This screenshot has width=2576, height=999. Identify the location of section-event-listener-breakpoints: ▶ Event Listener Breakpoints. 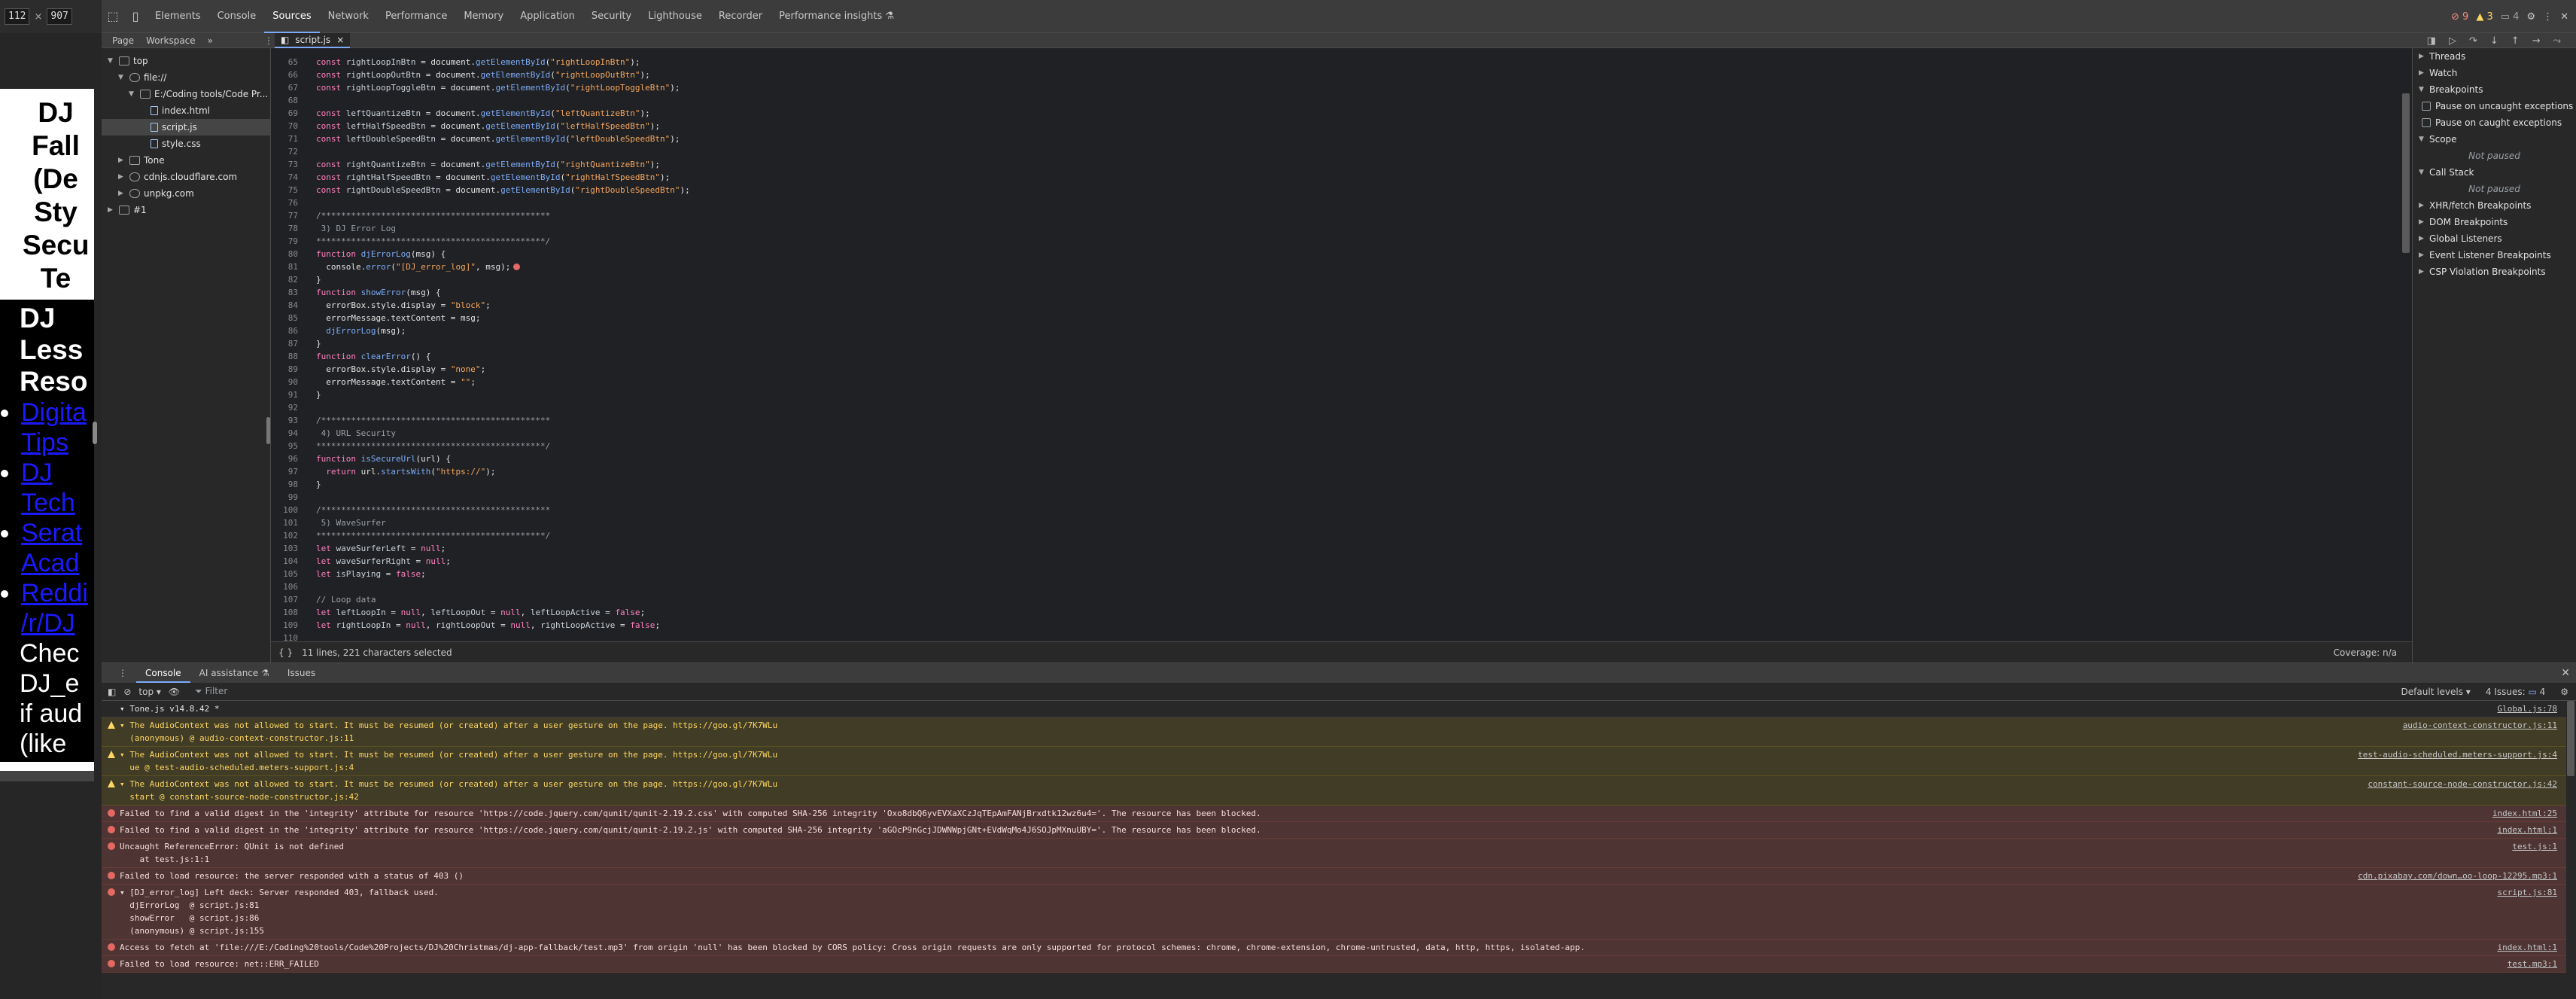
(2494, 255).